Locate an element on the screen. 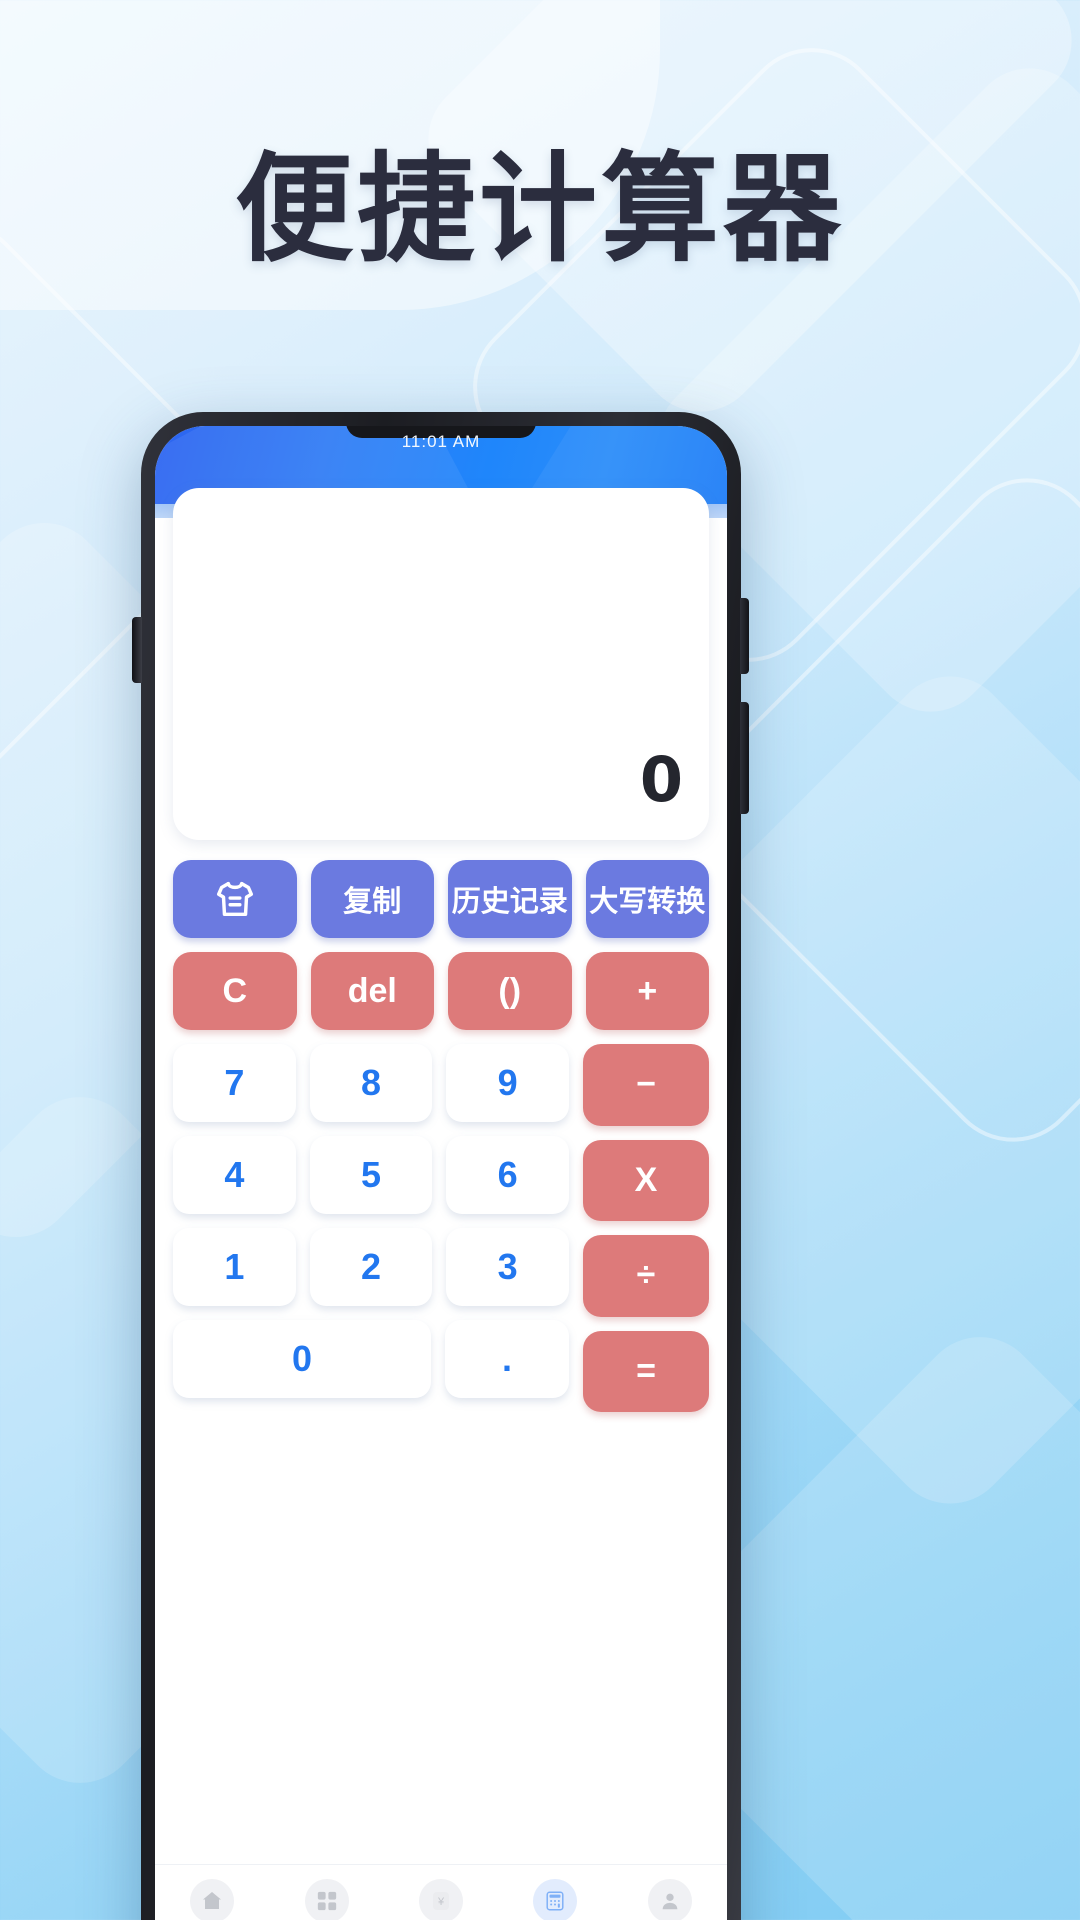 This screenshot has height=1920, width=1080. calculator-icon is located at coordinates (555, 1899).